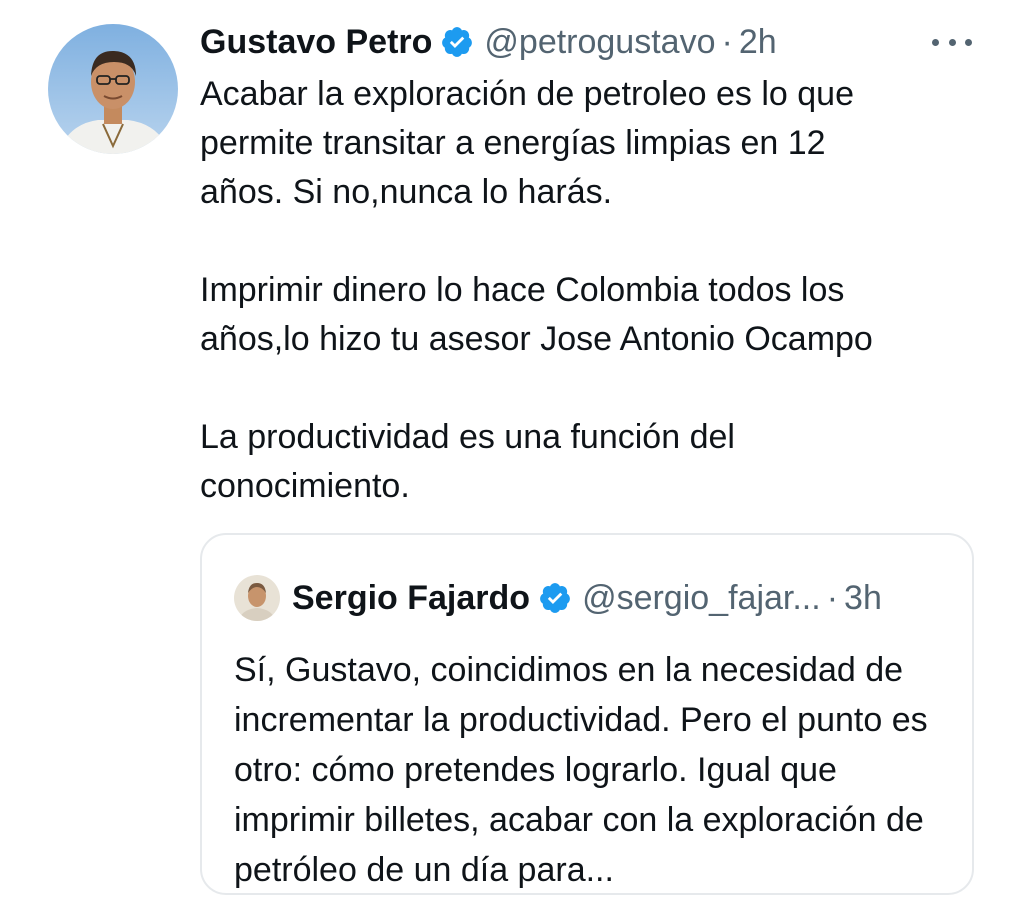  I want to click on quoted-author-name: Sergio Fajardo, so click(411, 598).